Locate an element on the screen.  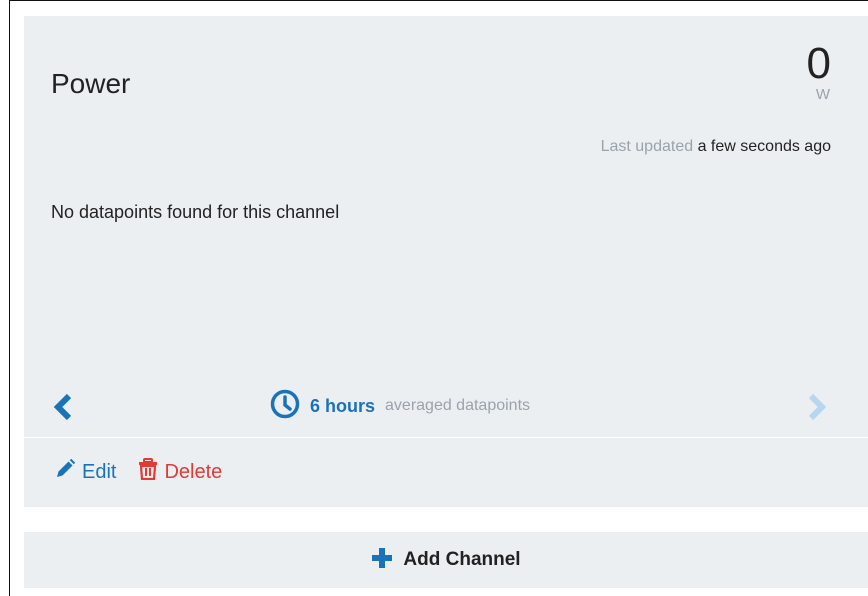
time-range: 6 hours averaged datapoints is located at coordinates (400, 406).